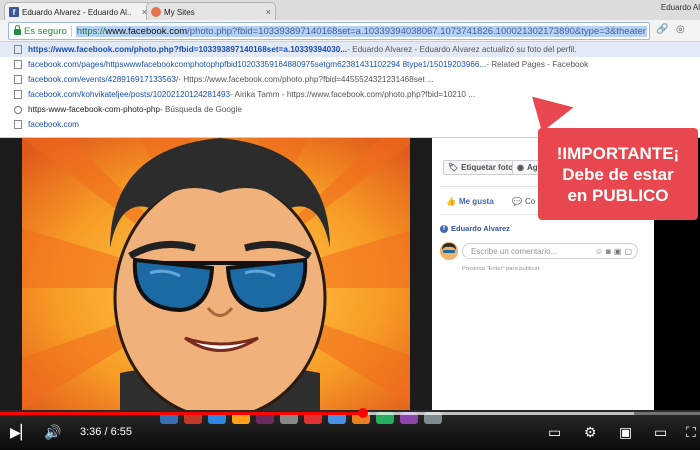 Image resolution: width=700 pixels, height=450 pixels. What do you see at coordinates (52, 432) in the screenshot?
I see `volume-icon: 🔊` at bounding box center [52, 432].